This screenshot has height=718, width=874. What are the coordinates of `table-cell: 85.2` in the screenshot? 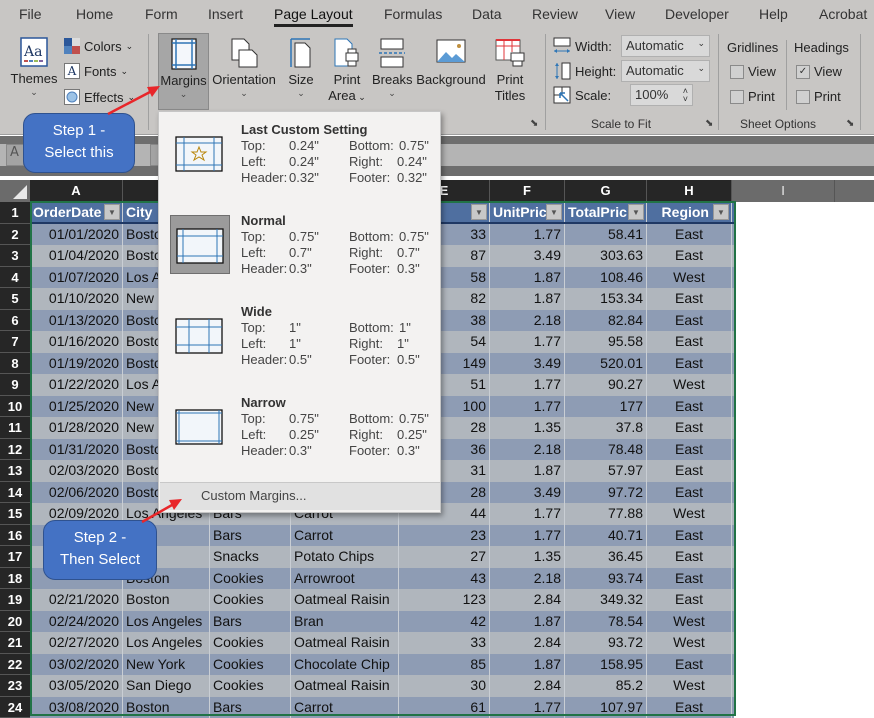 It's located at (606, 686).